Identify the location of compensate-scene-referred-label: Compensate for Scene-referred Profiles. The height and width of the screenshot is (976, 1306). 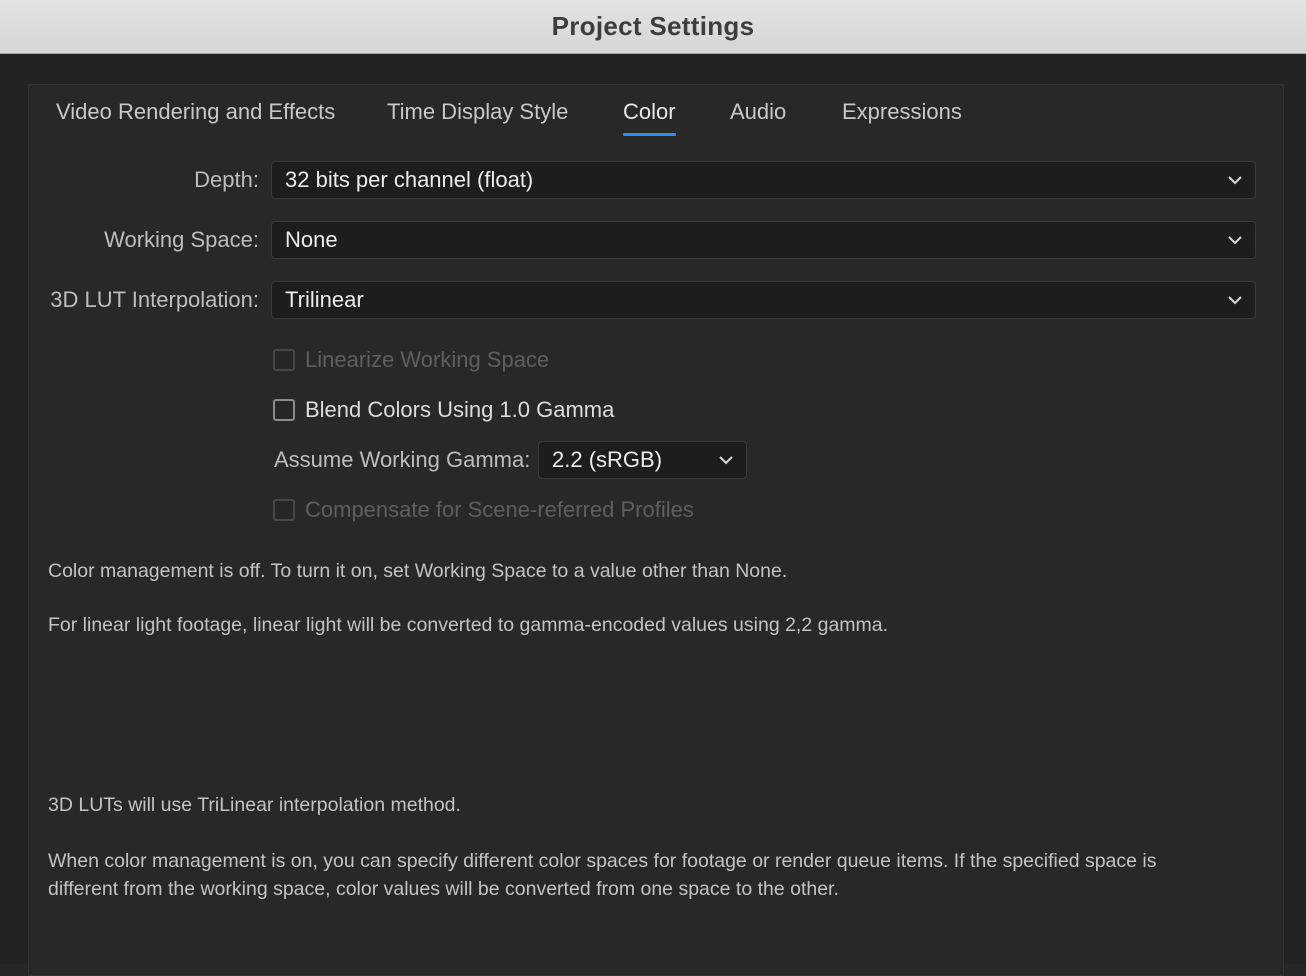
(499, 509).